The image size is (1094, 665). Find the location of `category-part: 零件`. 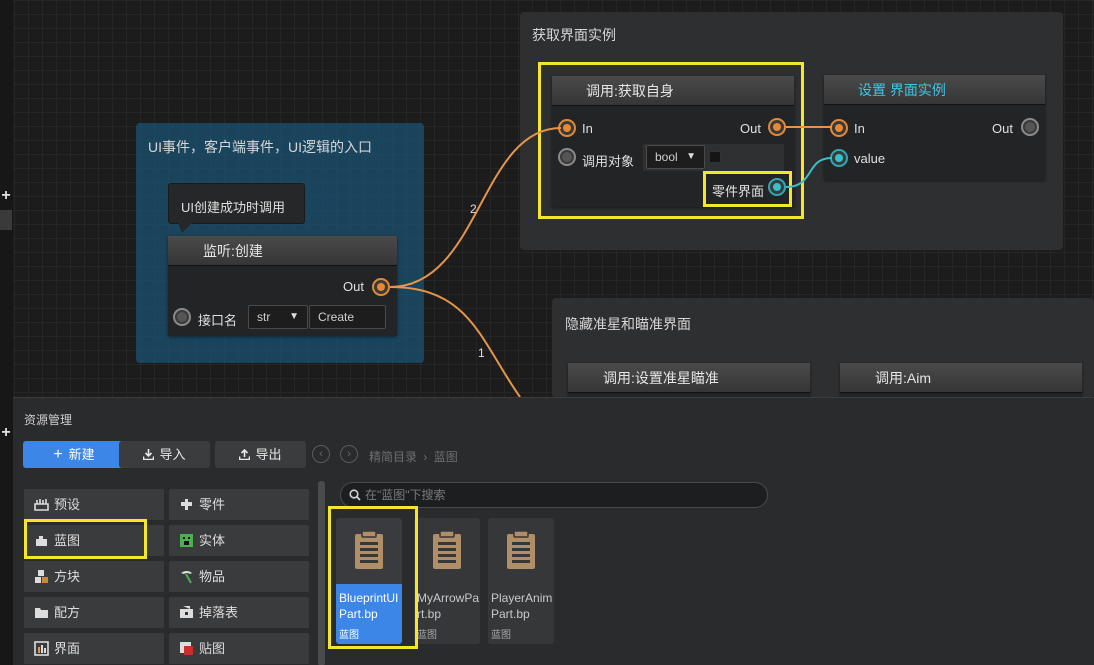

category-part: 零件 is located at coordinates (239, 504).